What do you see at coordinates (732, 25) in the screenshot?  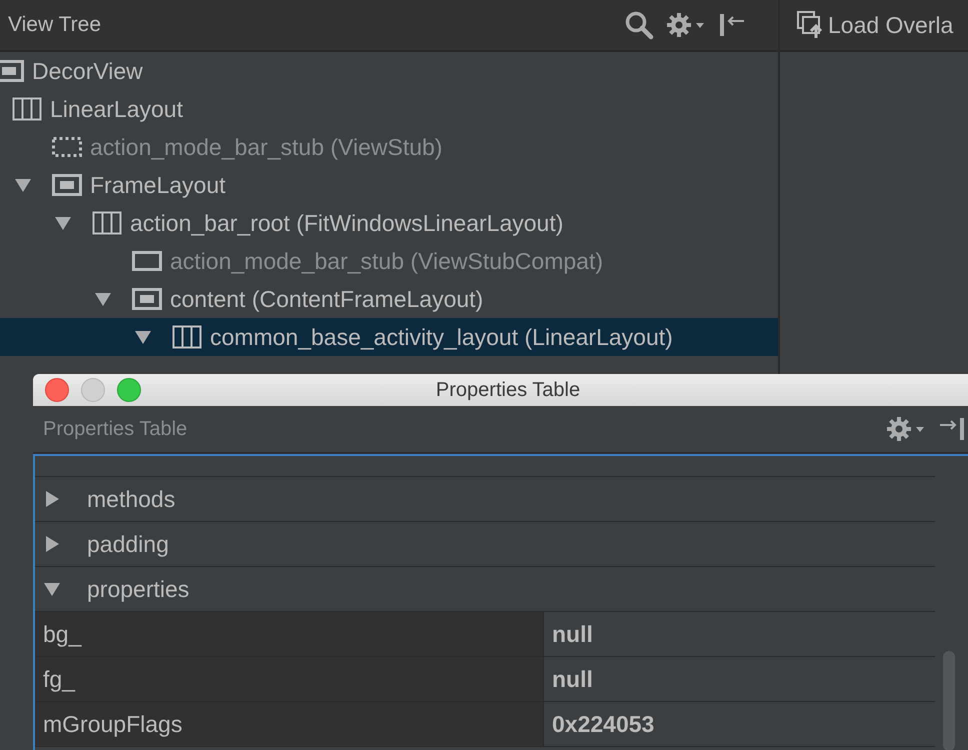 I see `collapse-icon` at bounding box center [732, 25].